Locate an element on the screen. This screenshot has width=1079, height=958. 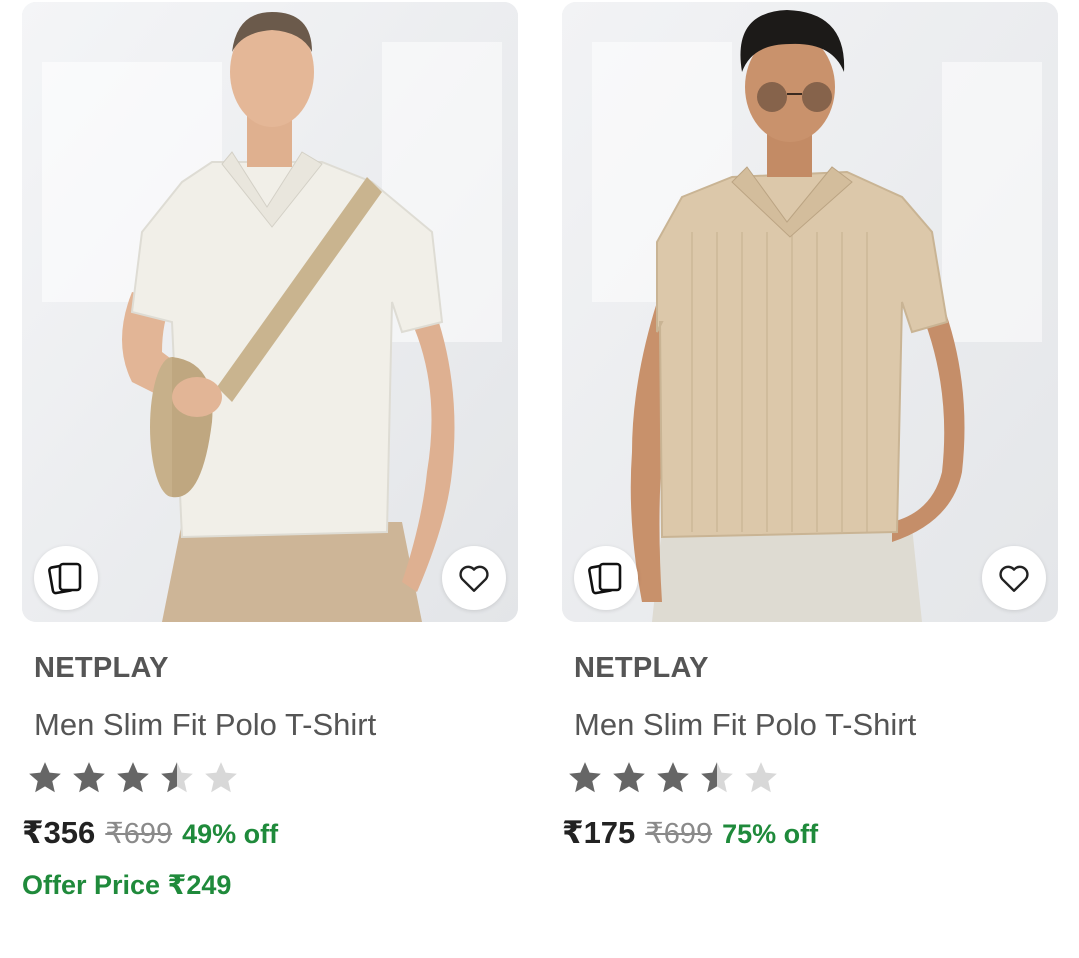
selling-price: ₹356 is located at coordinates (59, 832).